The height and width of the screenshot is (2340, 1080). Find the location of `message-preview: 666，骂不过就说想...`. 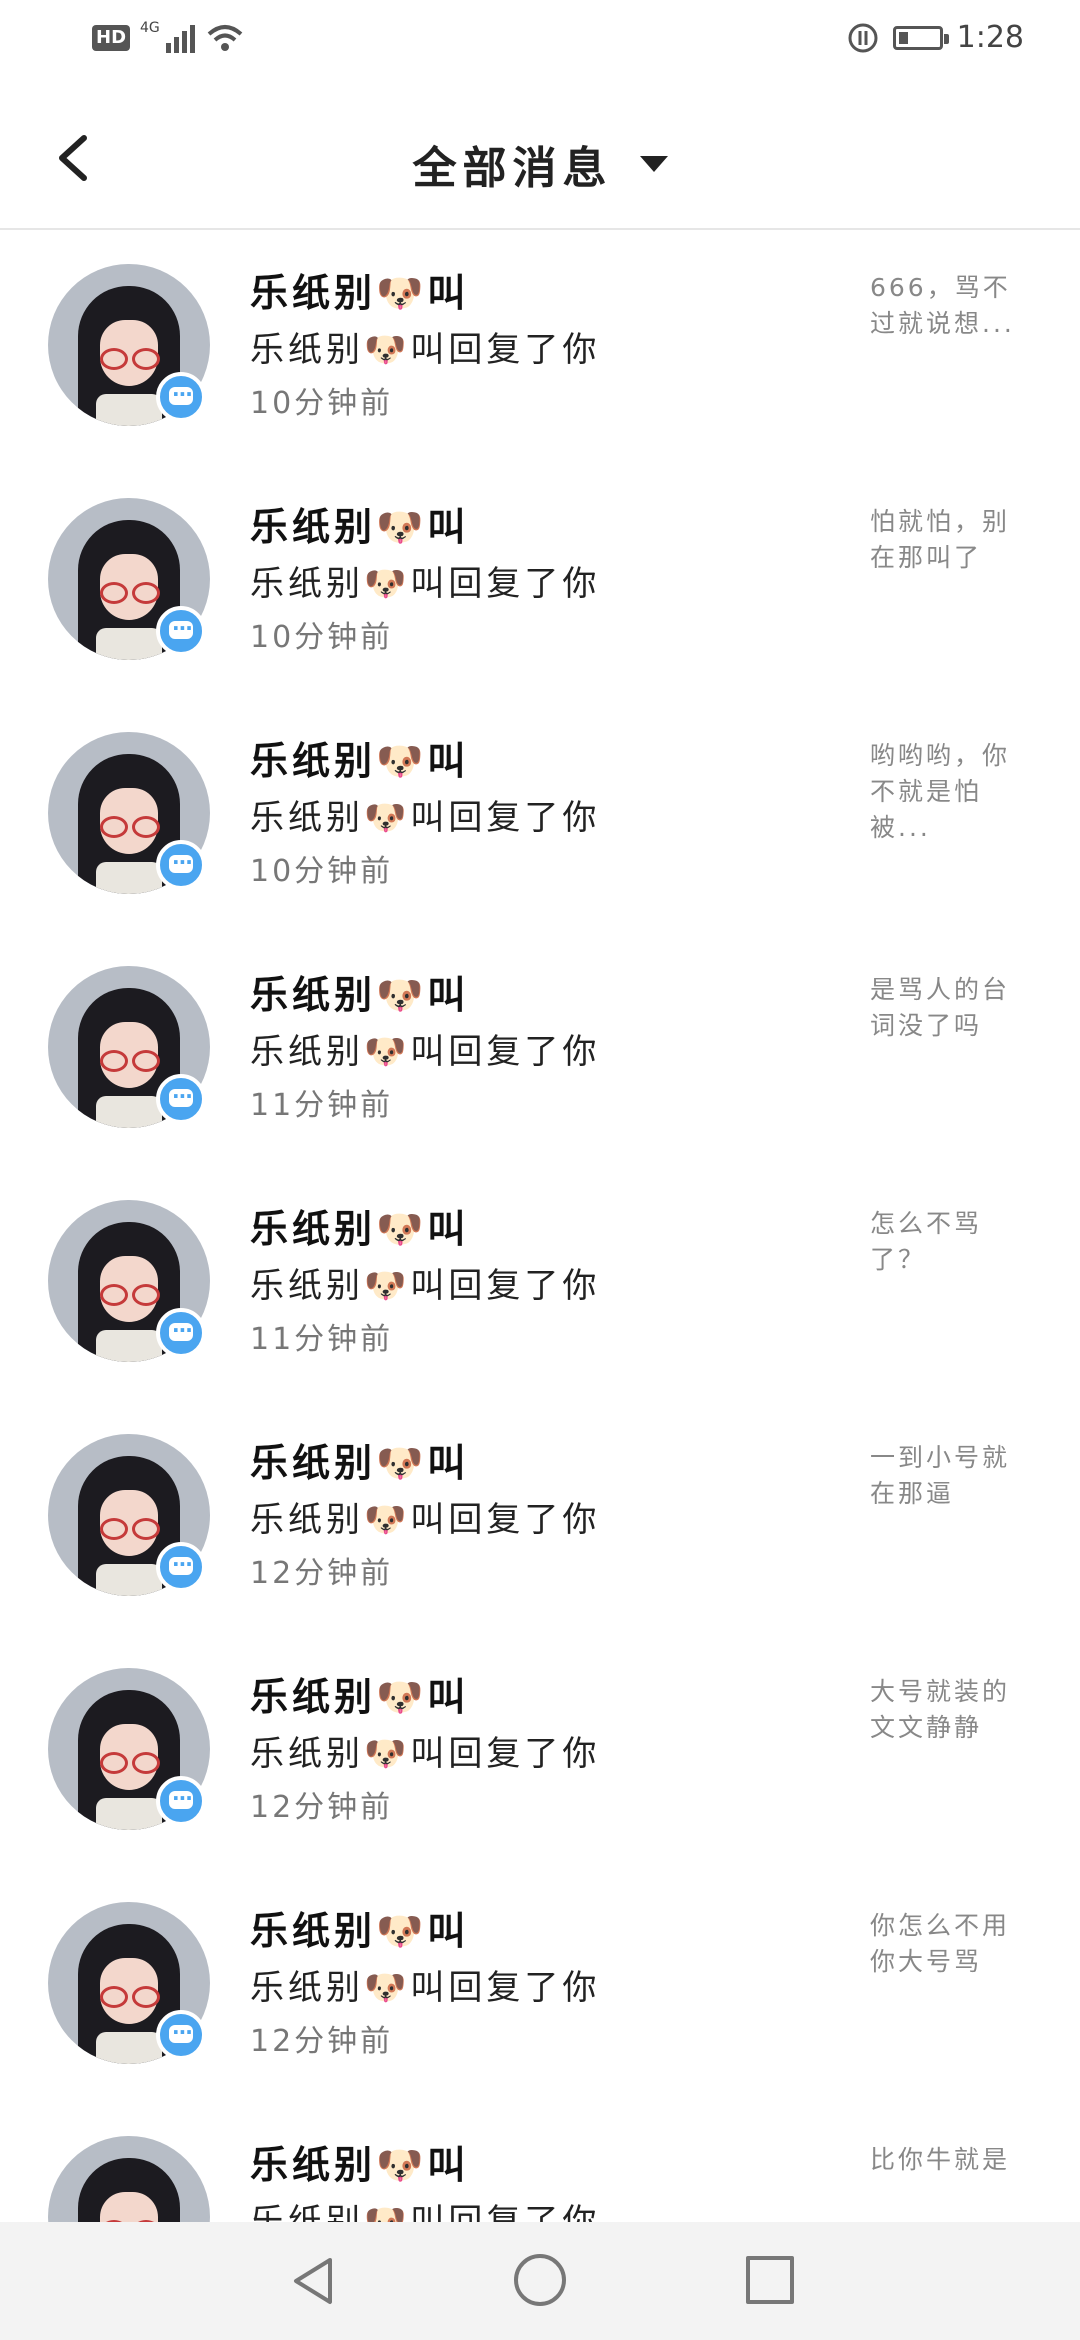

message-preview: 666，骂不过就说想... is located at coordinates (942, 305).